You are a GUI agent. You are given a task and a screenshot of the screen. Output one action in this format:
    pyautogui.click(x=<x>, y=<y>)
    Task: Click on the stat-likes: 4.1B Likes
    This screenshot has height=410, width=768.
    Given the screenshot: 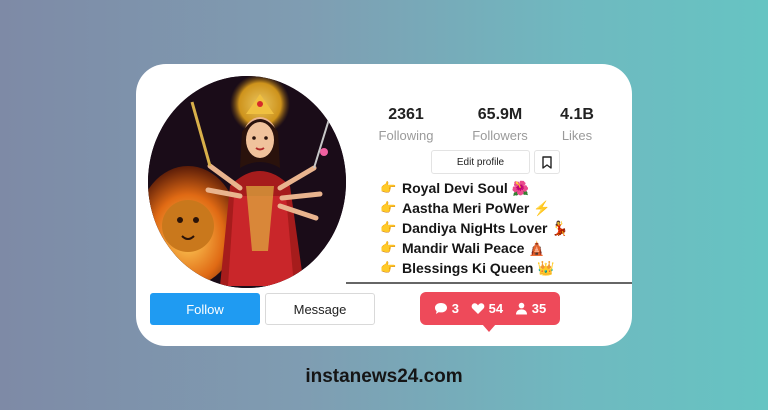 What is the action you would take?
    pyautogui.click(x=577, y=124)
    